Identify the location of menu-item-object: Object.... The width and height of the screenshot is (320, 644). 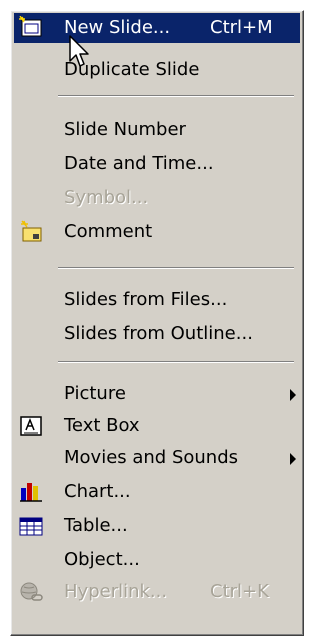
(157, 560).